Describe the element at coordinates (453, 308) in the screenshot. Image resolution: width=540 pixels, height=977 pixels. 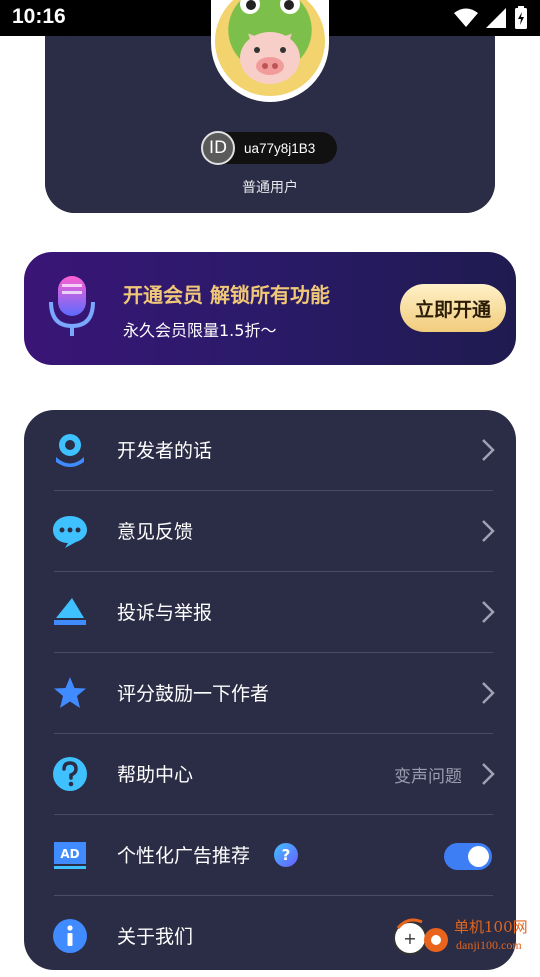
I see `open-vip-button: 立即开通` at that location.